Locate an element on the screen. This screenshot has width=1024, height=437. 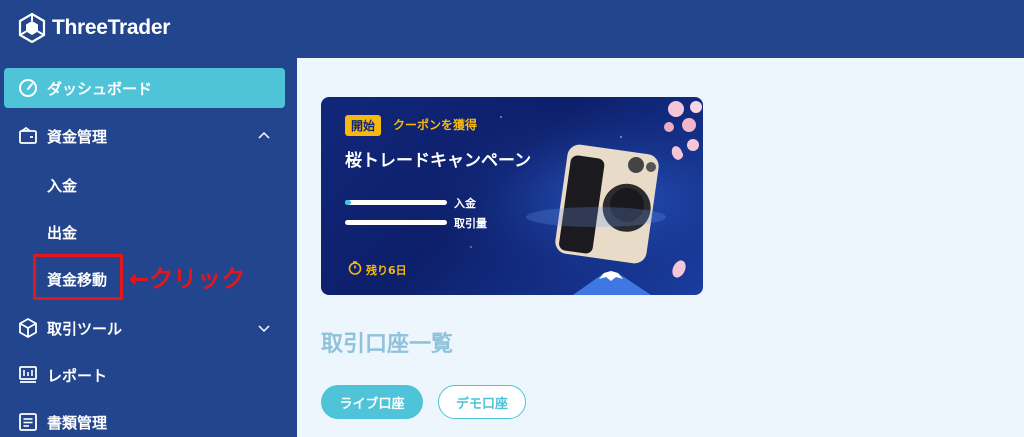
sidebar-item-report: レポート is located at coordinates (148, 375).